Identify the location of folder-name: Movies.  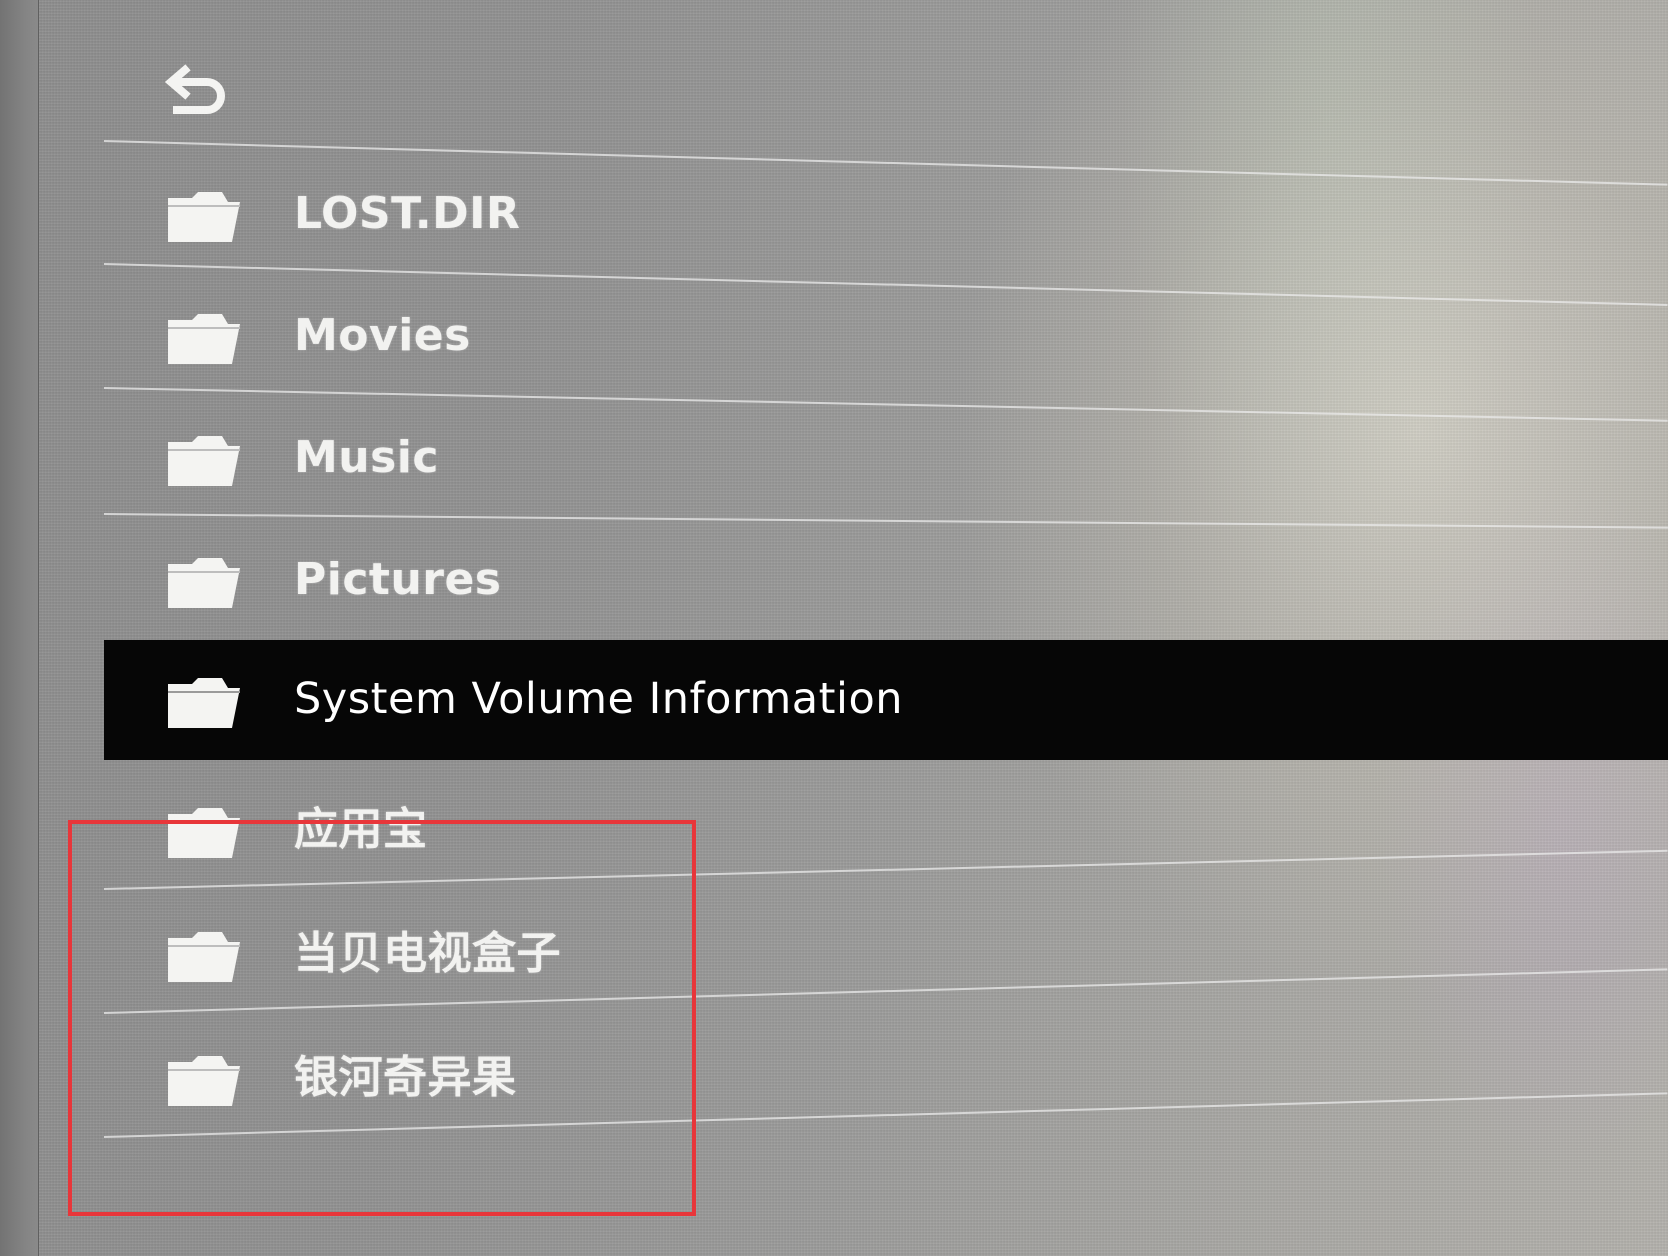
(382, 335).